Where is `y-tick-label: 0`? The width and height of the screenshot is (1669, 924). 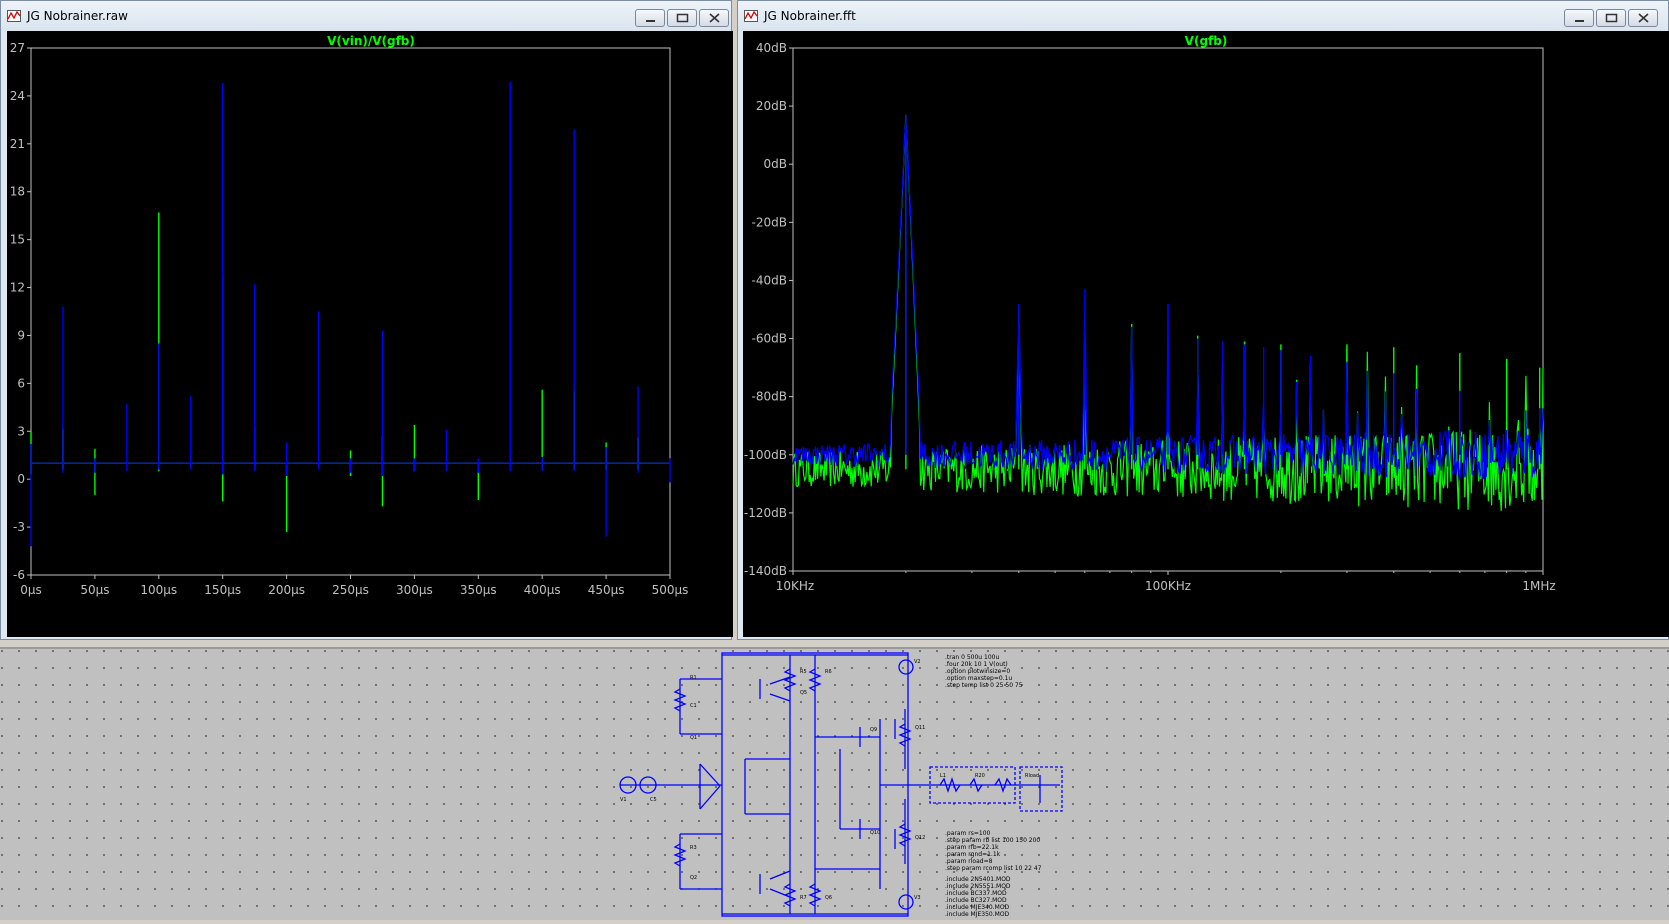 y-tick-label: 0 is located at coordinates (21, 479).